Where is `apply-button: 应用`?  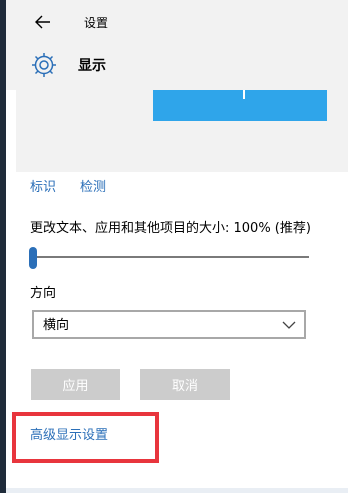 apply-button: 应用 is located at coordinates (75, 384).